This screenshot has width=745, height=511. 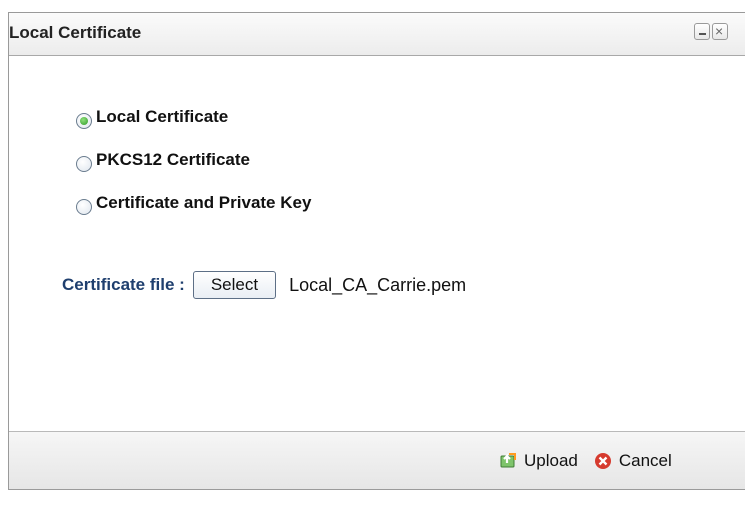 I want to click on footer-actions: Upload Cancel, so click(x=585, y=461).